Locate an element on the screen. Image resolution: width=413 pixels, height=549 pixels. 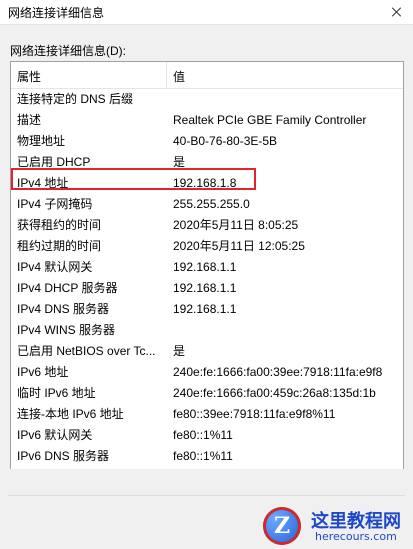
table-row: 描述 Realtek PCIe GBE Family Controller is located at coordinates (207, 120).